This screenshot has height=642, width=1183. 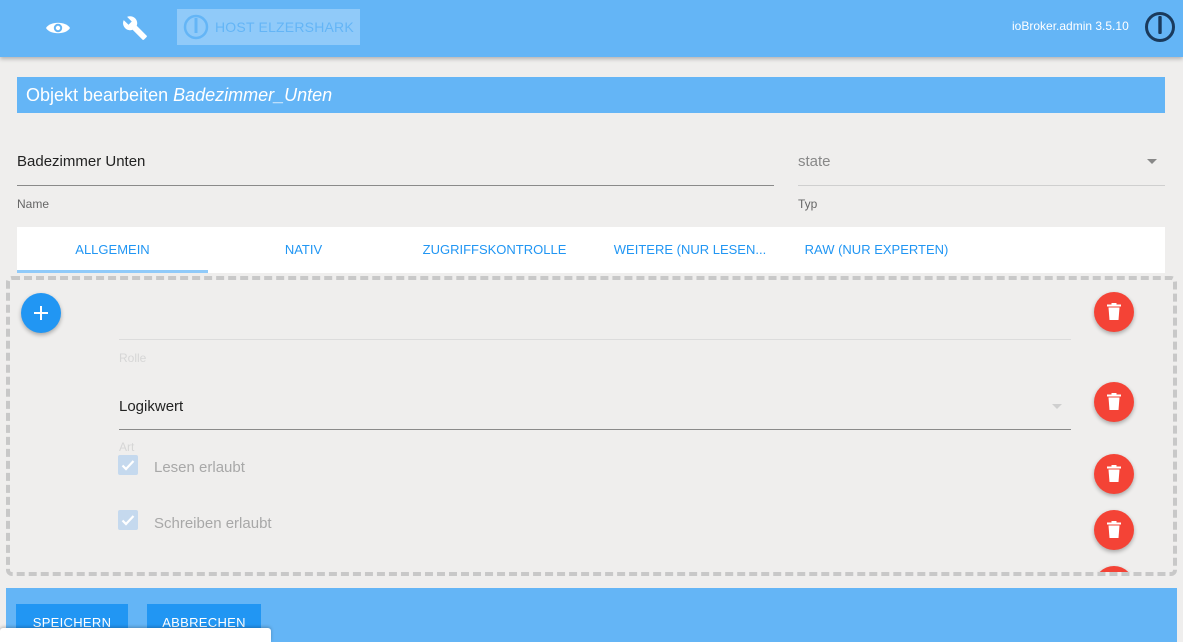 What do you see at coordinates (808, 204) in the screenshot?
I see `type-label: Typ` at bounding box center [808, 204].